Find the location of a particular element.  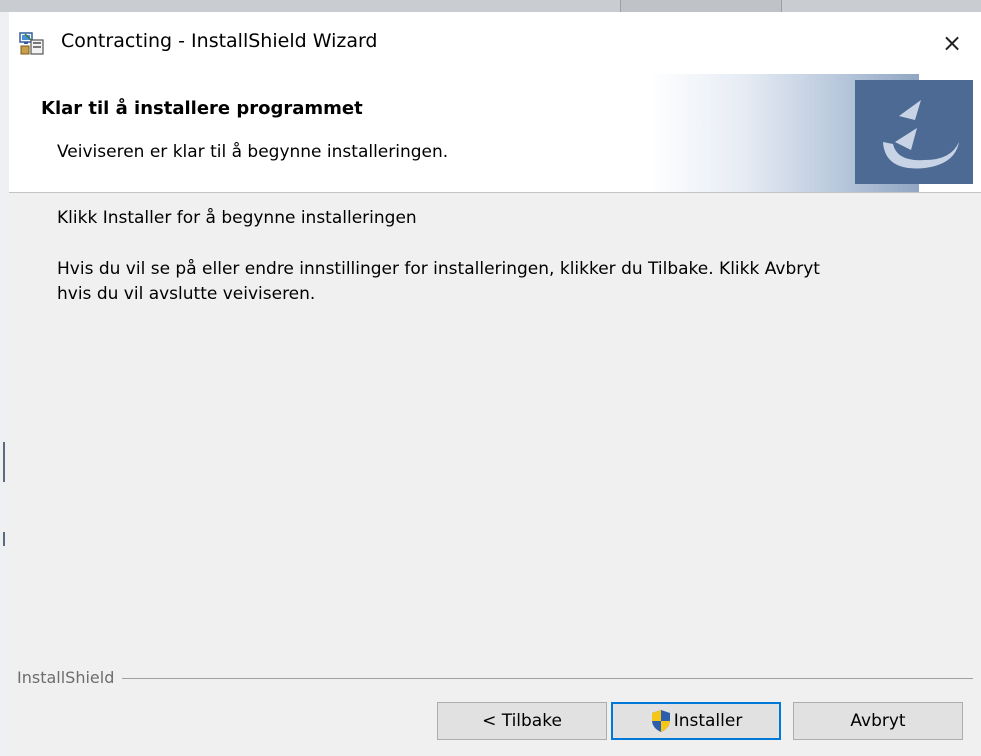

installshield-brand-label: InstallShield is located at coordinates (70, 677).